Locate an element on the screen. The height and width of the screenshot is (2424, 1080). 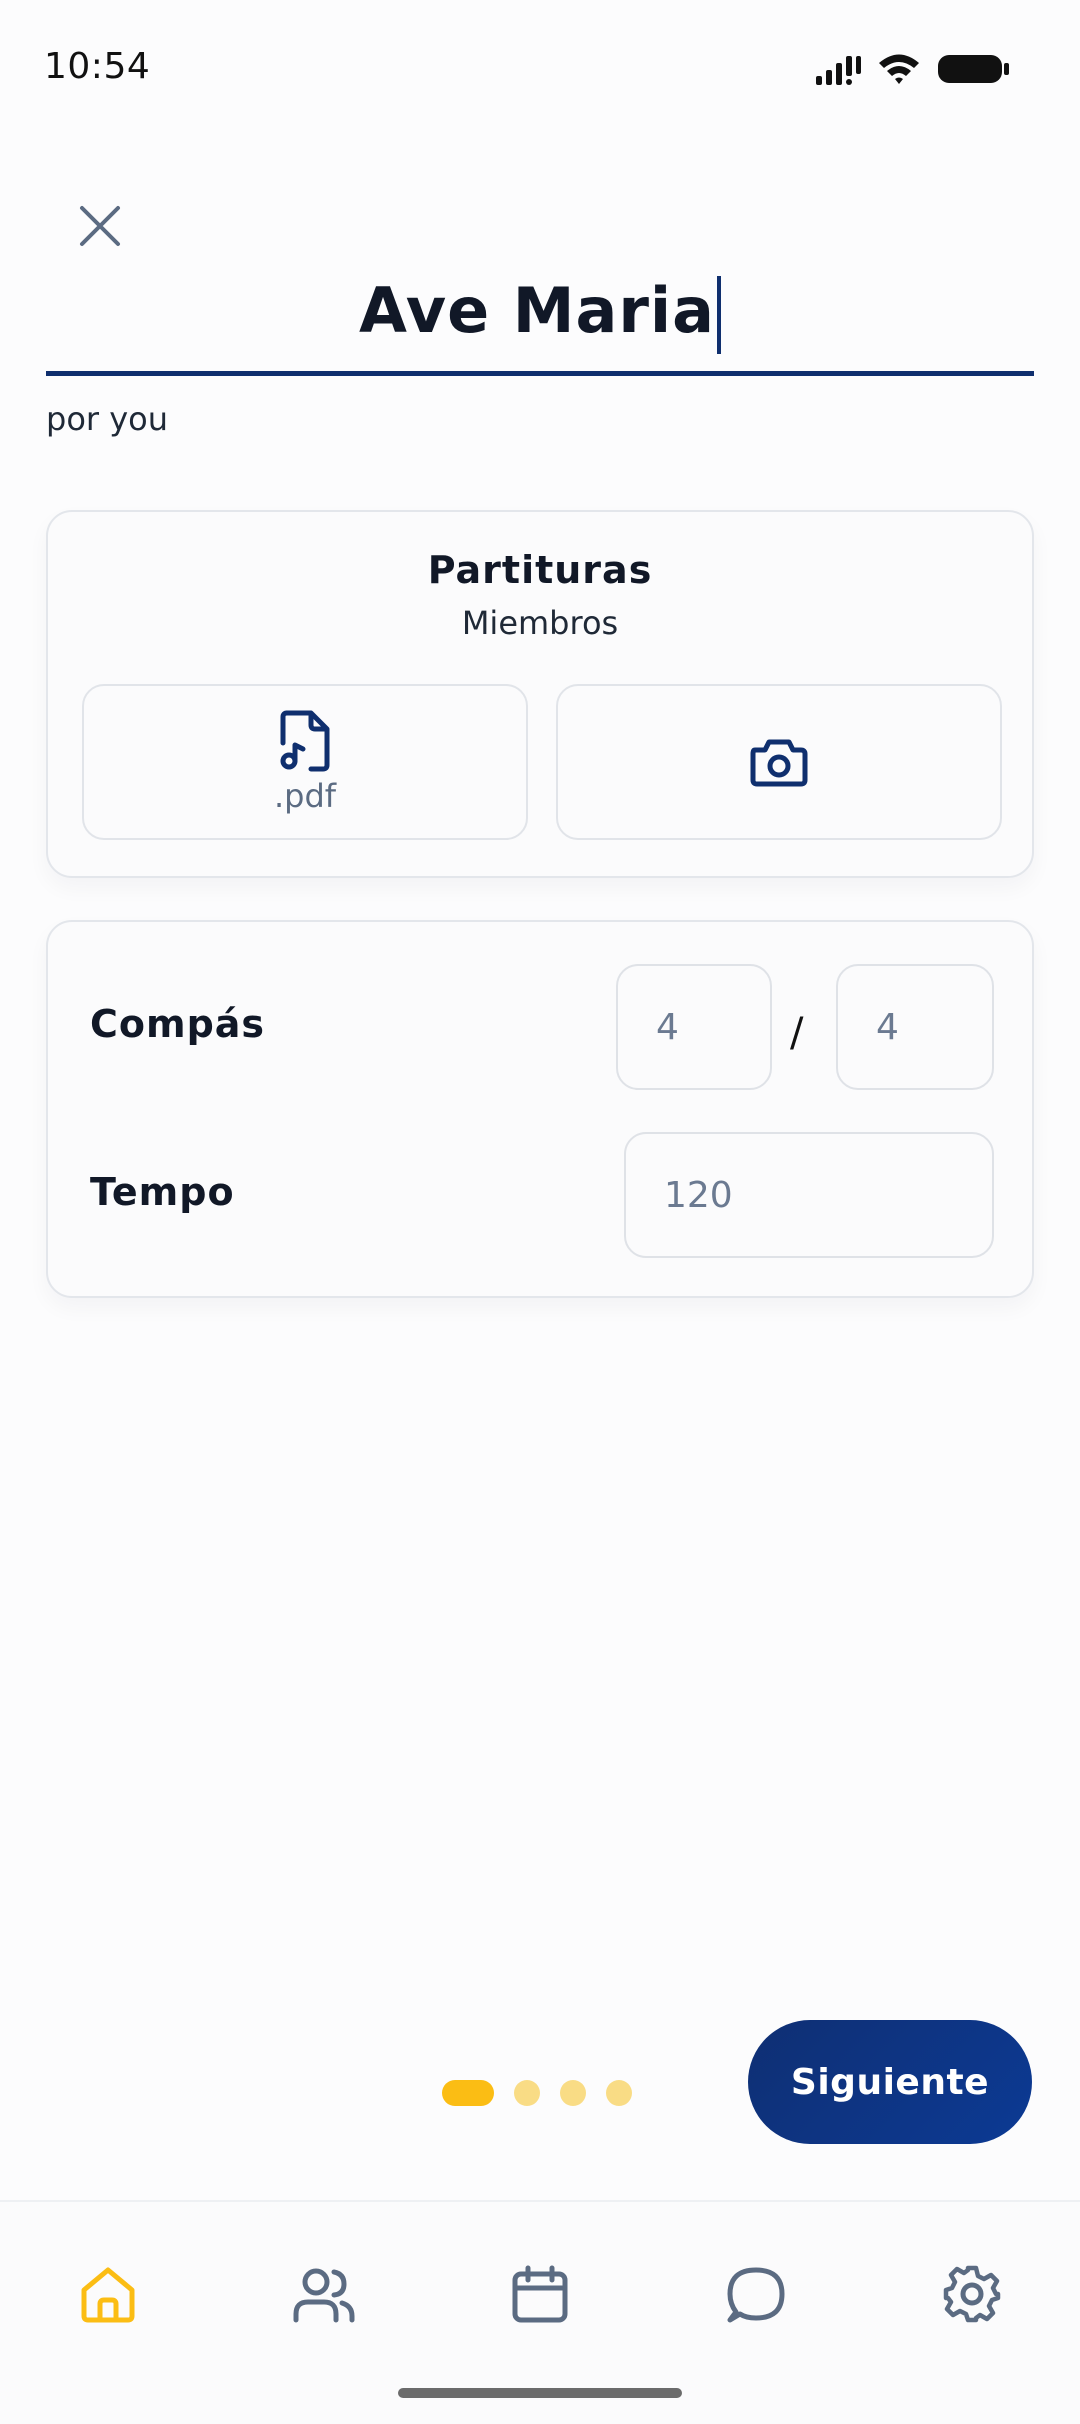
wifi-icon is located at coordinates (899, 69).